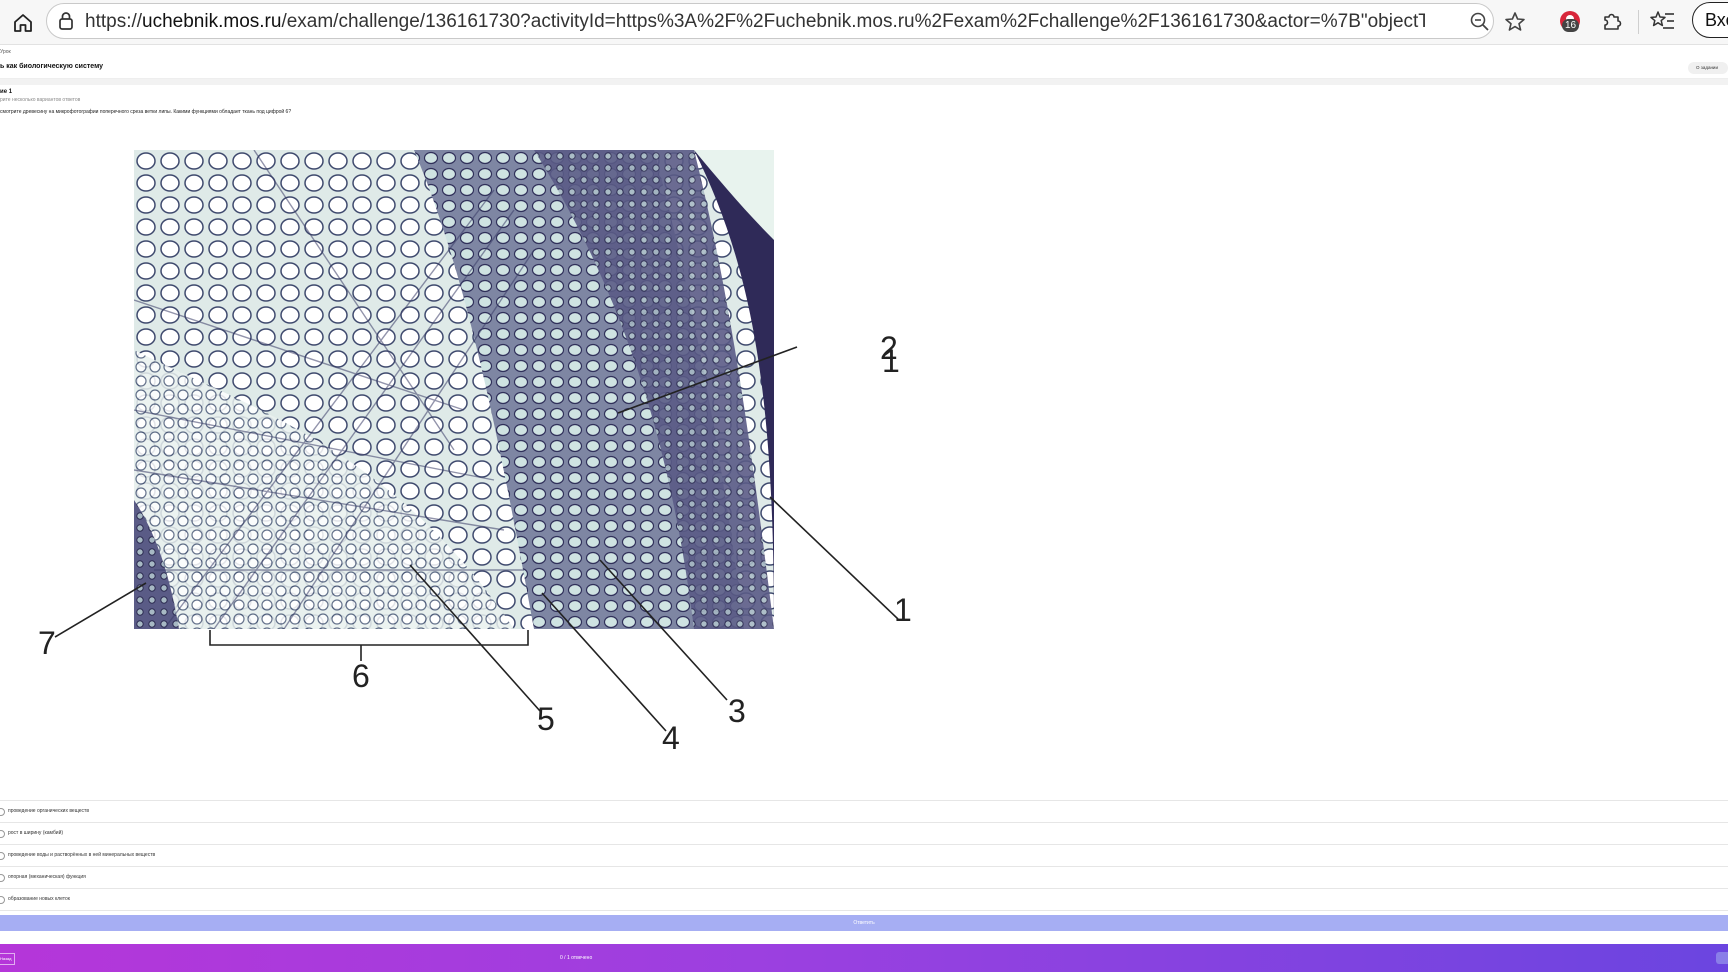 The height and width of the screenshot is (972, 1728). What do you see at coordinates (864, 82) in the screenshot?
I see `header-divider` at bounding box center [864, 82].